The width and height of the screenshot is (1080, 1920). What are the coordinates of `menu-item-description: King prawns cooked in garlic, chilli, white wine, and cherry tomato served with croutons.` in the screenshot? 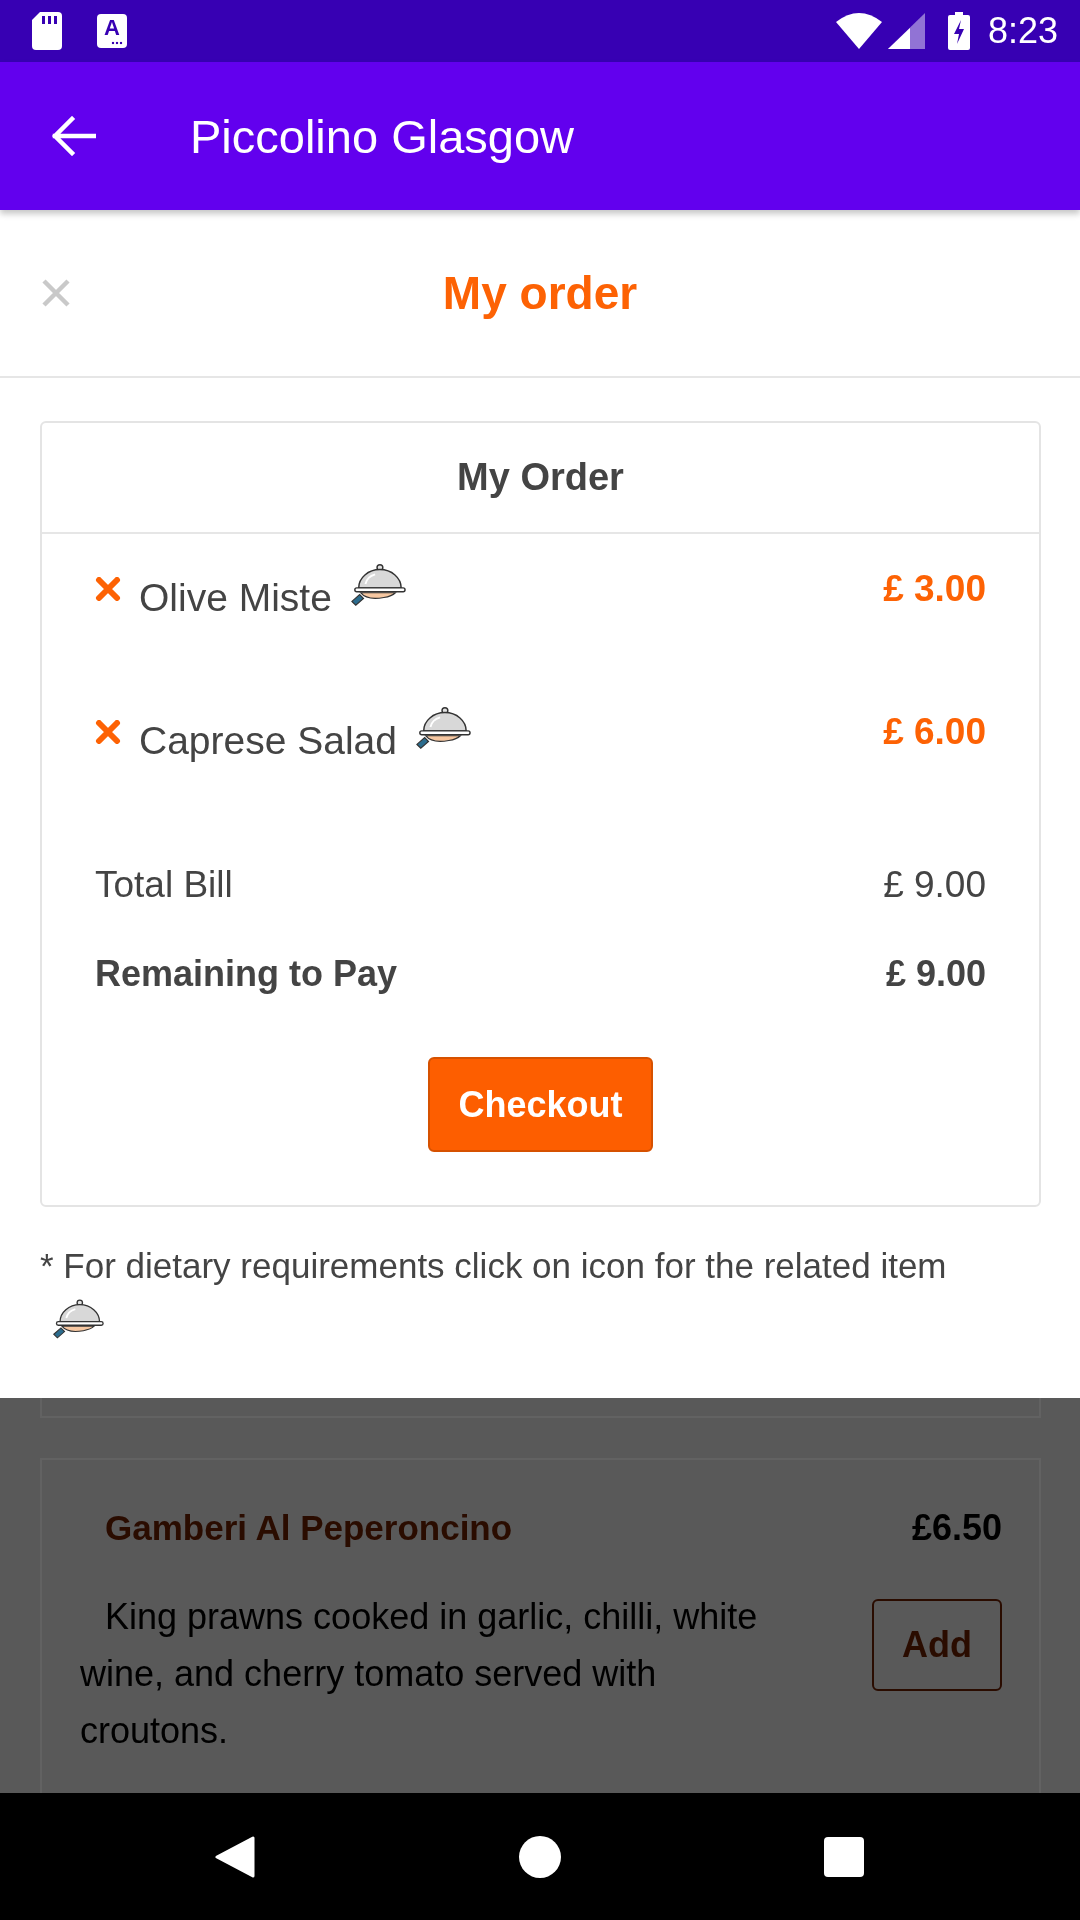 It's located at (419, 1674).